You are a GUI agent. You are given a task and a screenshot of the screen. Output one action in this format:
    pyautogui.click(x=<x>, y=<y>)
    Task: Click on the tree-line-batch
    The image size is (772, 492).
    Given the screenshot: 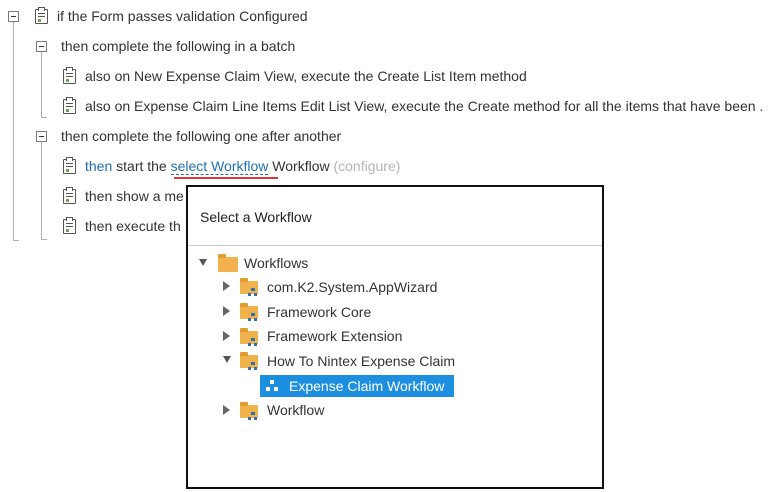 What is the action you would take?
    pyautogui.click(x=41, y=84)
    